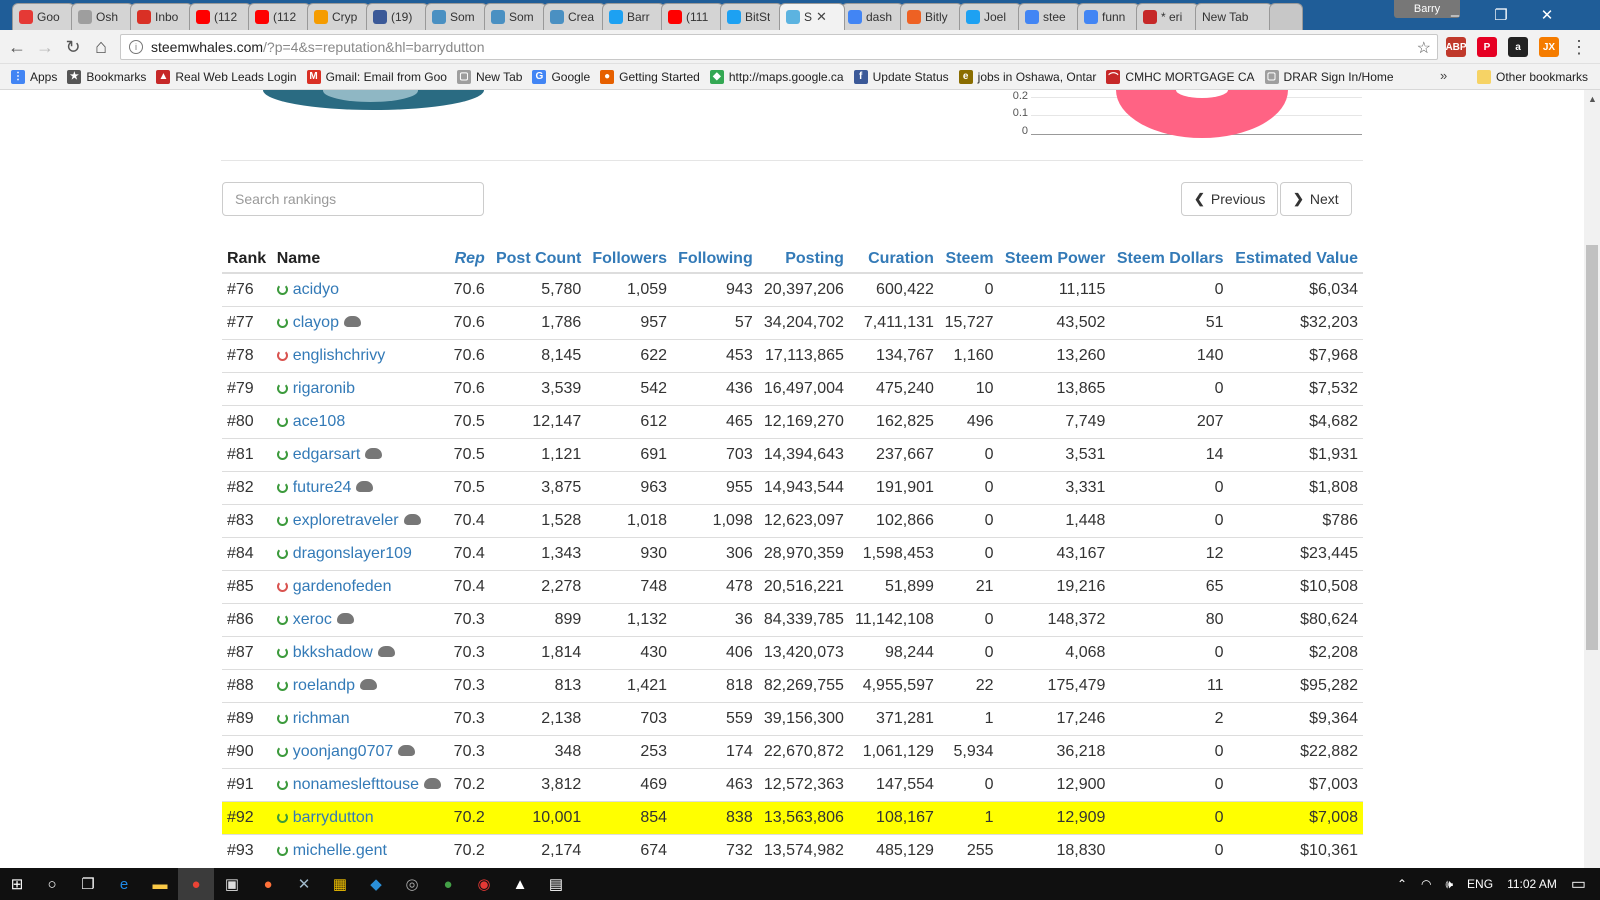 The image size is (1600, 900). I want to click on bookmark-item: f Update Status, so click(901, 77).